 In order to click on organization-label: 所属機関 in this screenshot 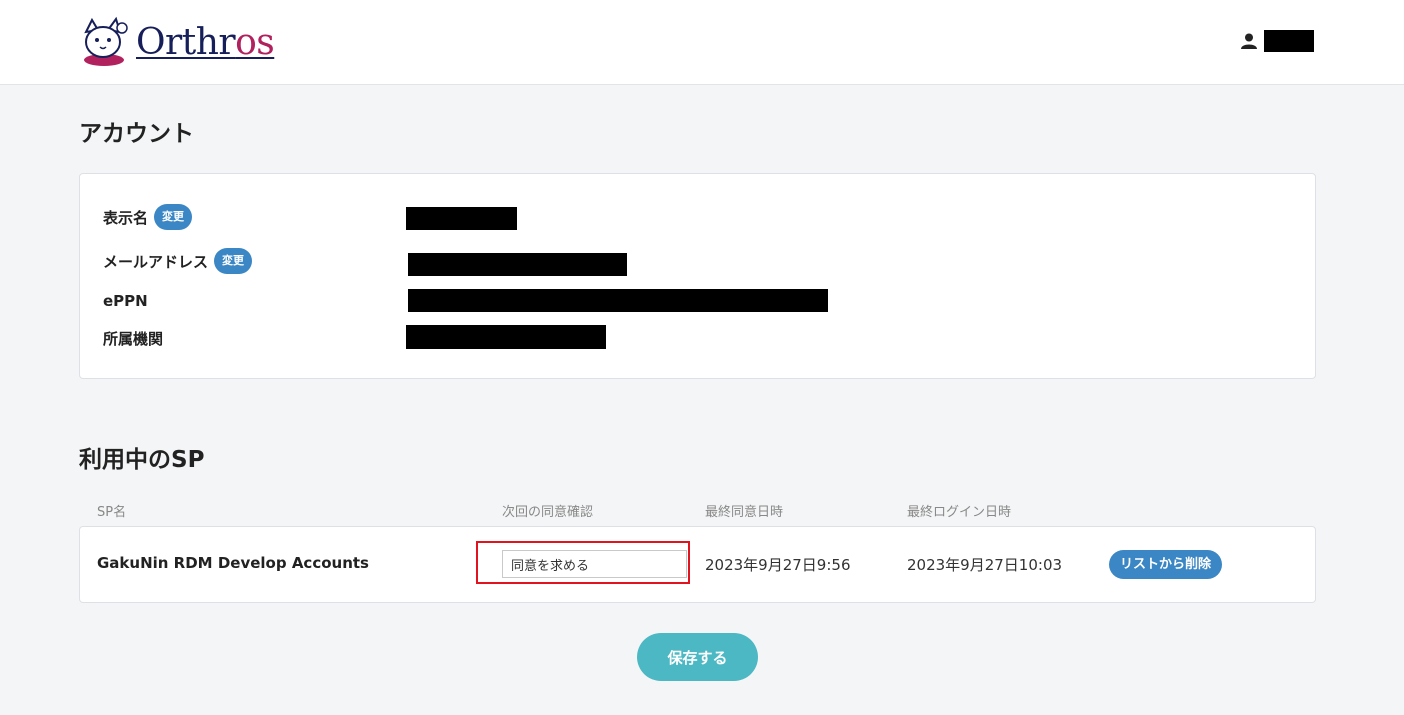, I will do `click(133, 339)`.